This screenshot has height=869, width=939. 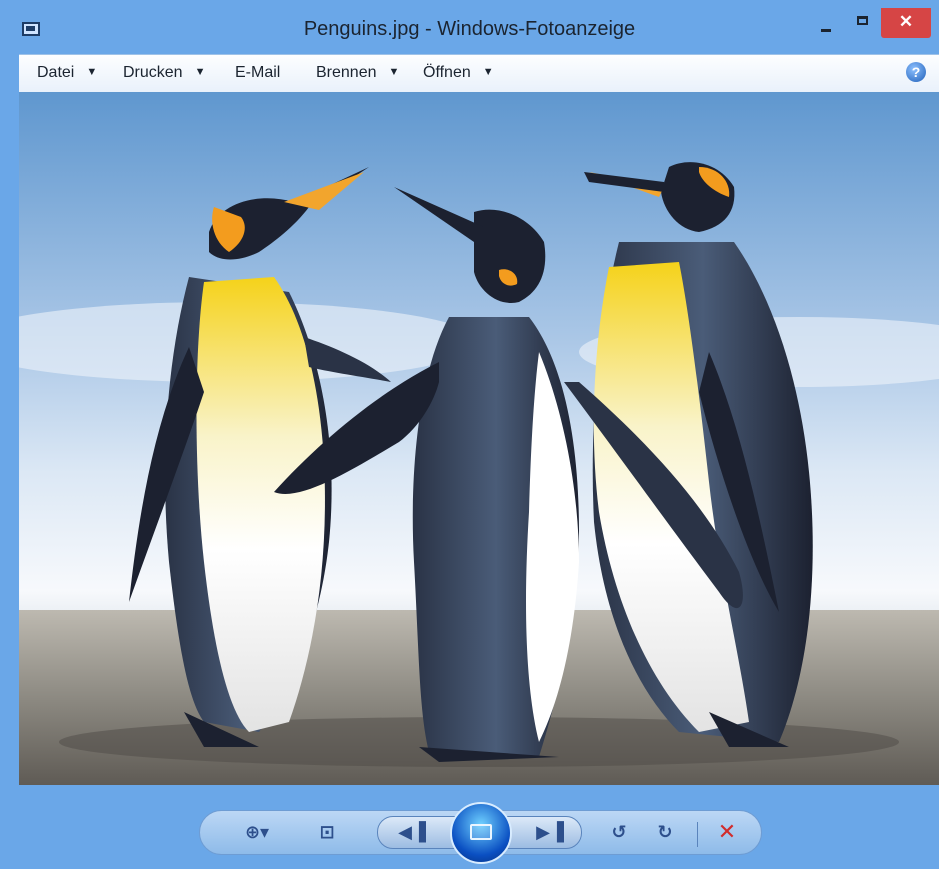 I want to click on delete-icon: ✕, so click(x=727, y=832).